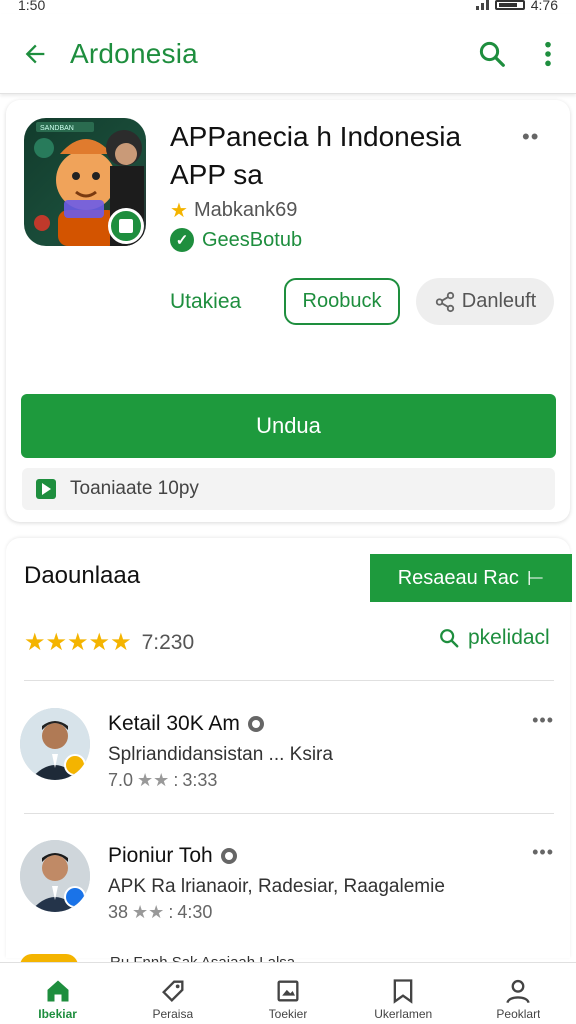 The image size is (576, 1024). What do you see at coordinates (288, 7) in the screenshot?
I see `status-bar: 1:50 4:76` at bounding box center [288, 7].